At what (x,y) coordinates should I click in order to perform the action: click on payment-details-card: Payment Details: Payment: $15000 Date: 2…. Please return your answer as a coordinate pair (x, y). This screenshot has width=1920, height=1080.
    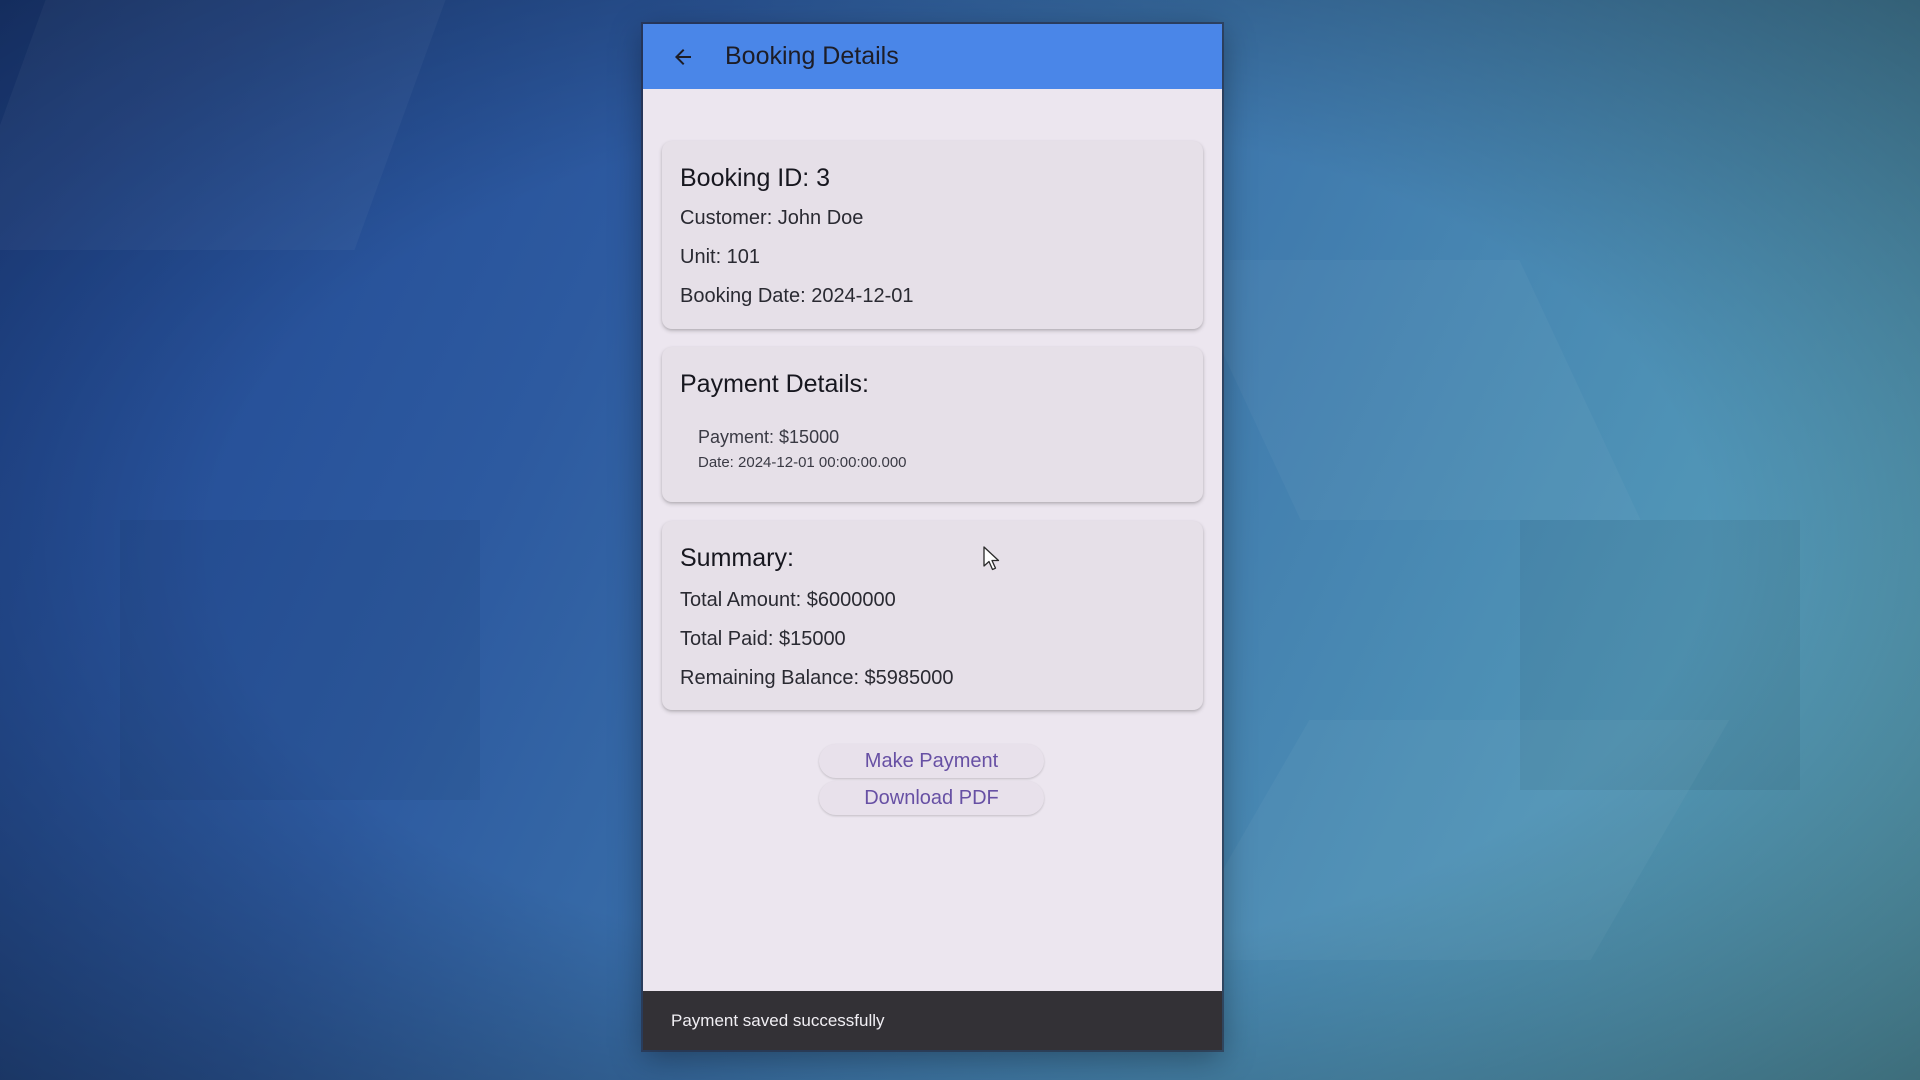
    Looking at the image, I should click on (932, 424).